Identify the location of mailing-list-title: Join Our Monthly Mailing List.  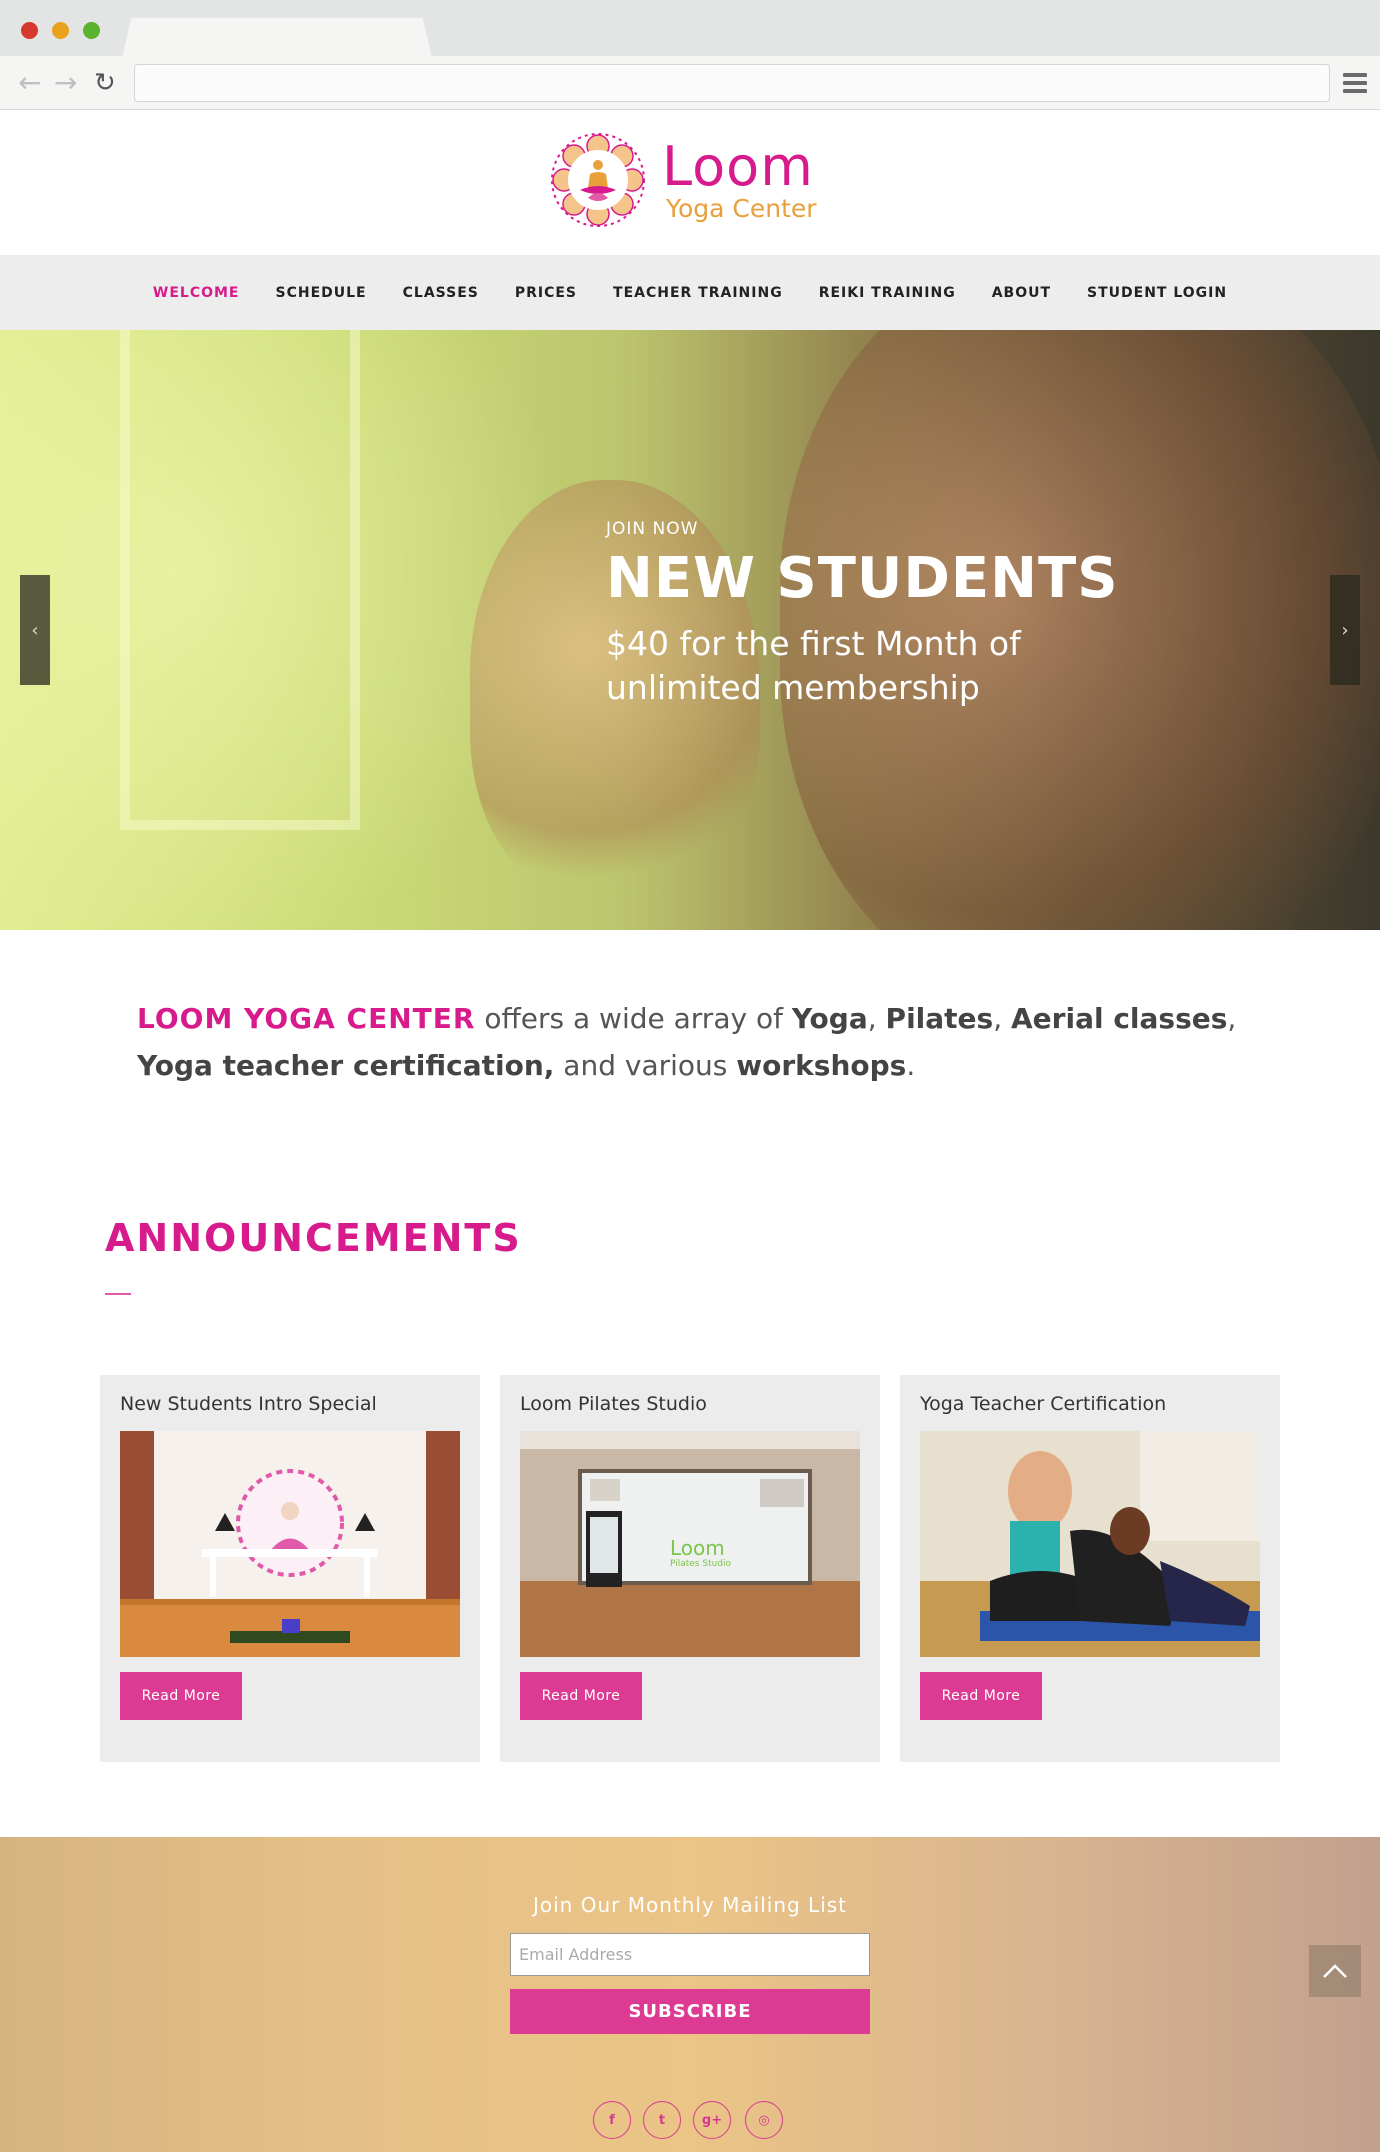
(690, 1905).